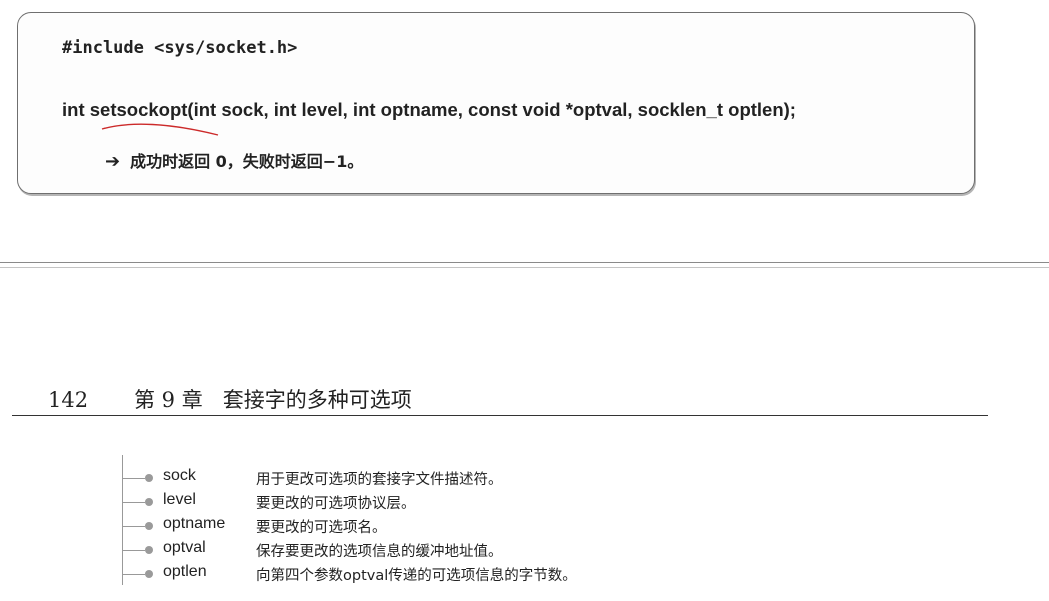  What do you see at coordinates (379, 480) in the screenshot?
I see `param-description: 用于更改可选项的套接字文件描述符。` at bounding box center [379, 480].